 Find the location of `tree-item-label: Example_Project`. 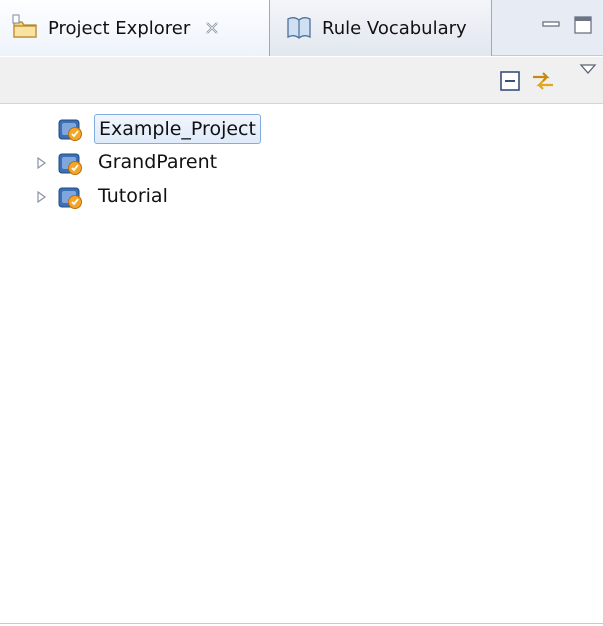

tree-item-label: Example_Project is located at coordinates (177, 129).